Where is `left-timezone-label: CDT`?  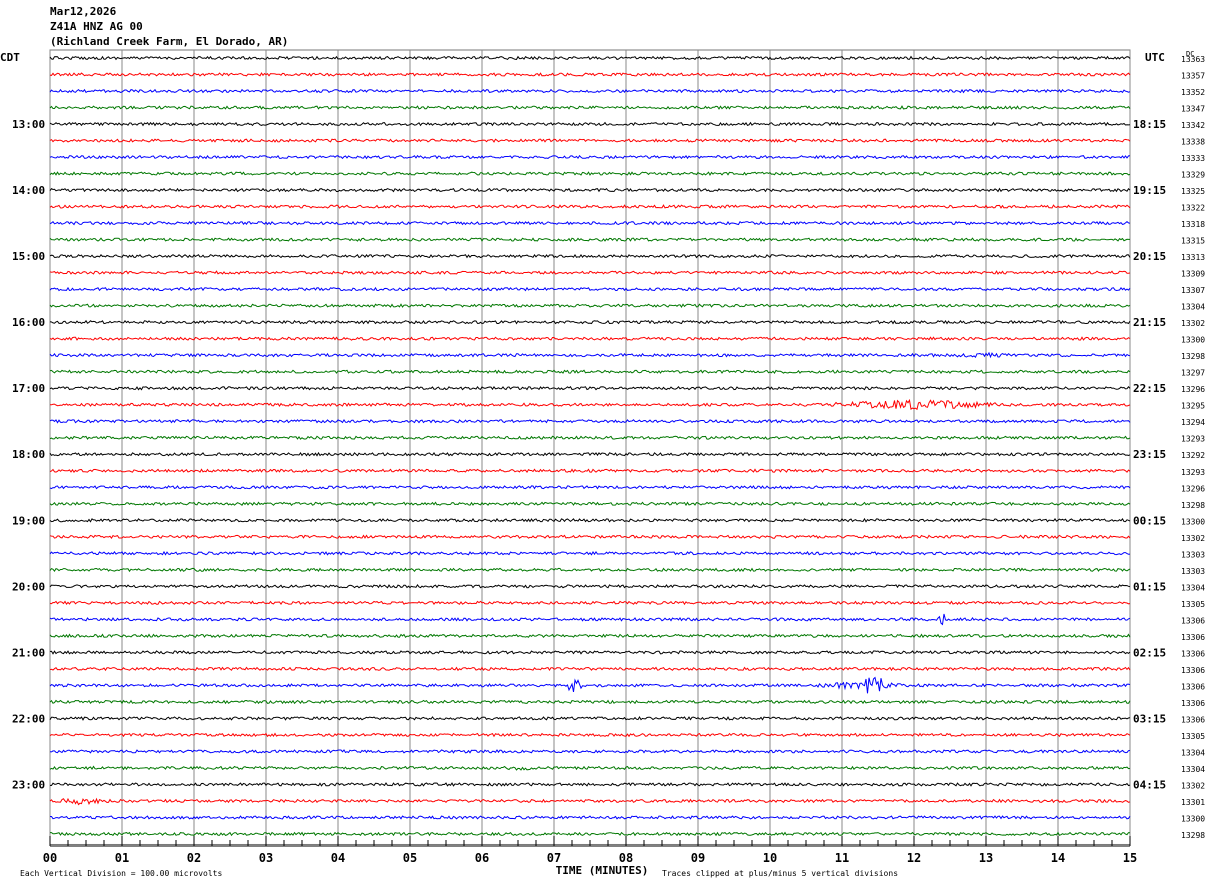
left-timezone-label: CDT is located at coordinates (10, 57).